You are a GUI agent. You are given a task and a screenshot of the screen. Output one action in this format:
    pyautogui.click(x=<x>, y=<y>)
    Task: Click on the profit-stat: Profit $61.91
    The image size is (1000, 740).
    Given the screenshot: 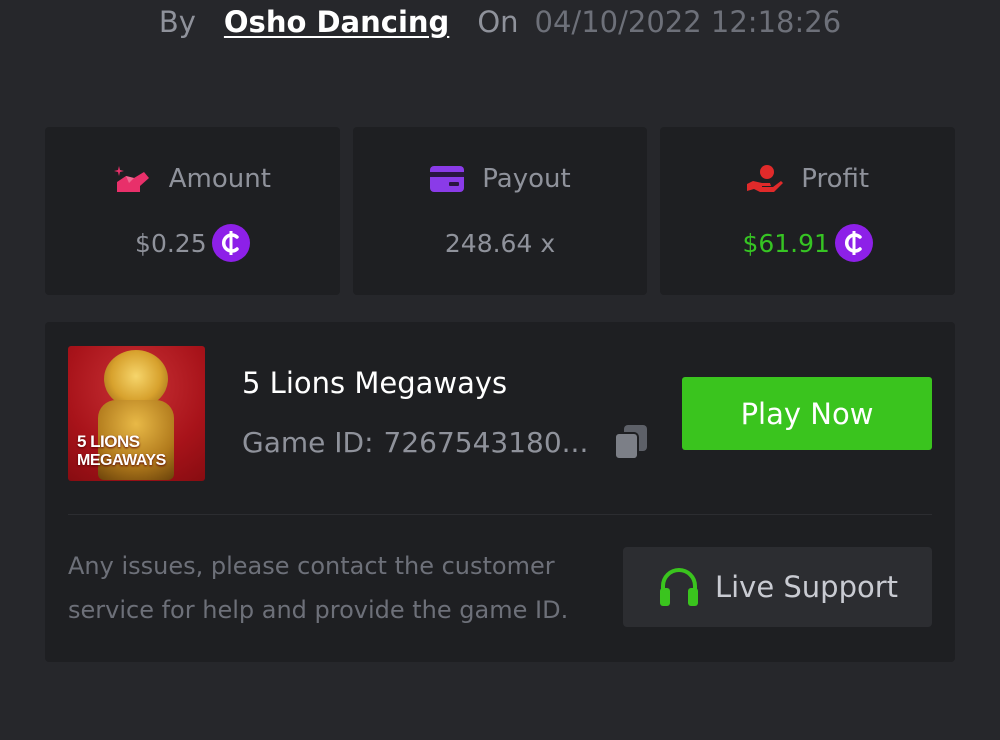 What is the action you would take?
    pyautogui.click(x=808, y=211)
    